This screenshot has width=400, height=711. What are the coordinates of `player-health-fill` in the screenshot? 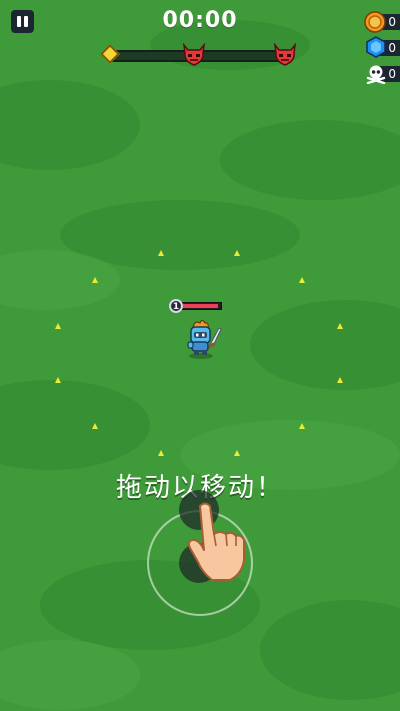 It's located at (201, 306).